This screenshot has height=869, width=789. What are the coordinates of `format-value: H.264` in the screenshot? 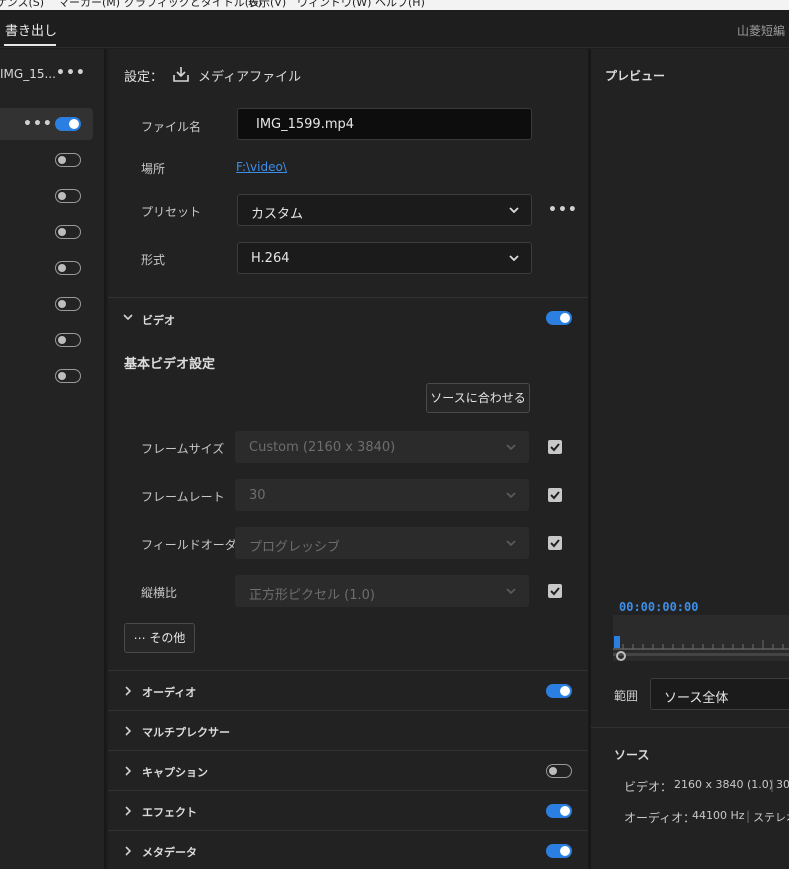 It's located at (270, 258).